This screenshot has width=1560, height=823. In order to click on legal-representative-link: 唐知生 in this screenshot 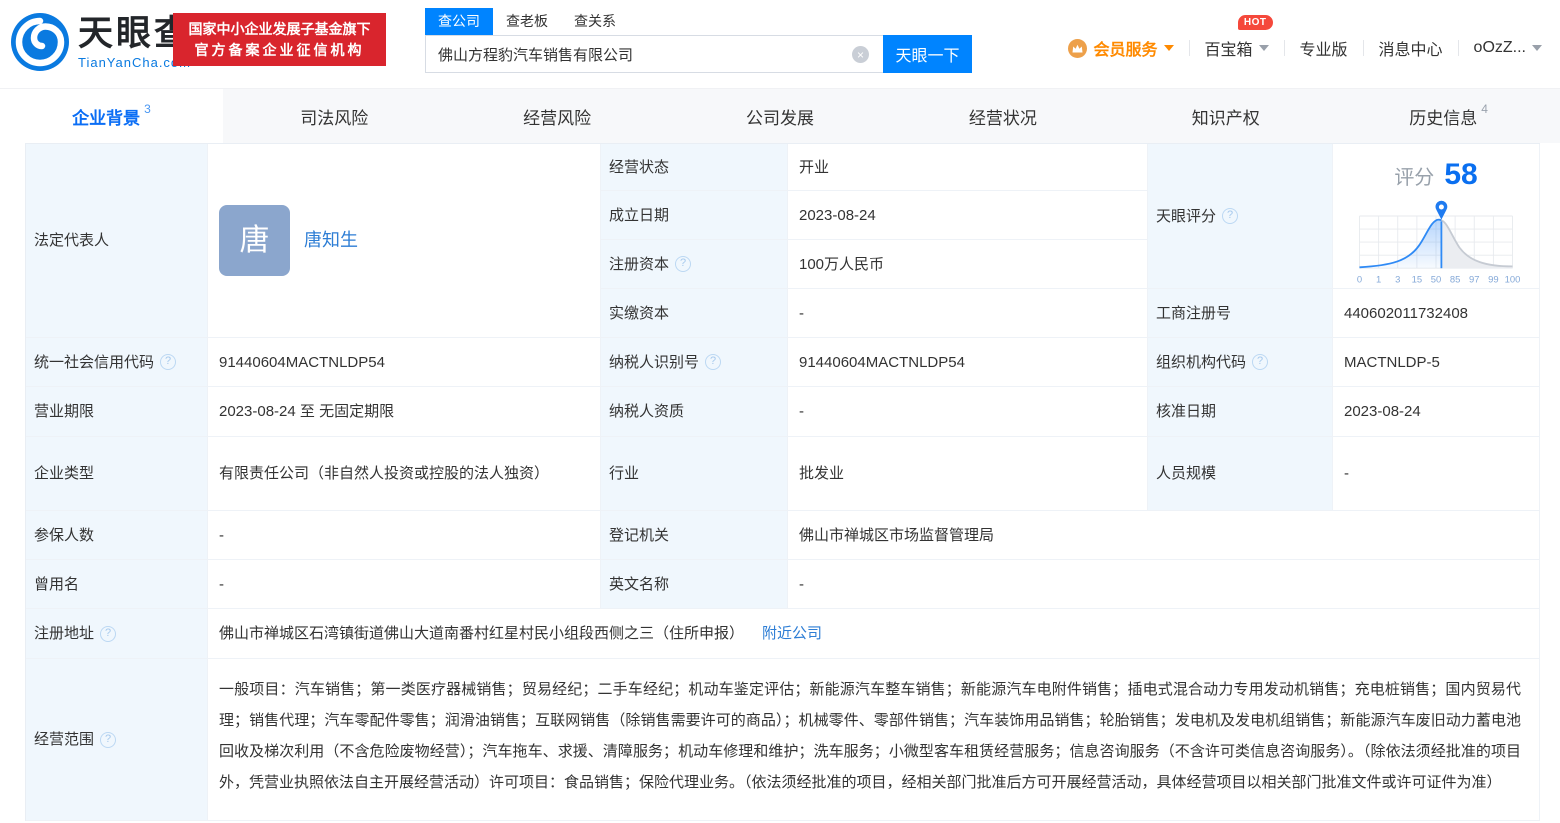, I will do `click(331, 240)`.